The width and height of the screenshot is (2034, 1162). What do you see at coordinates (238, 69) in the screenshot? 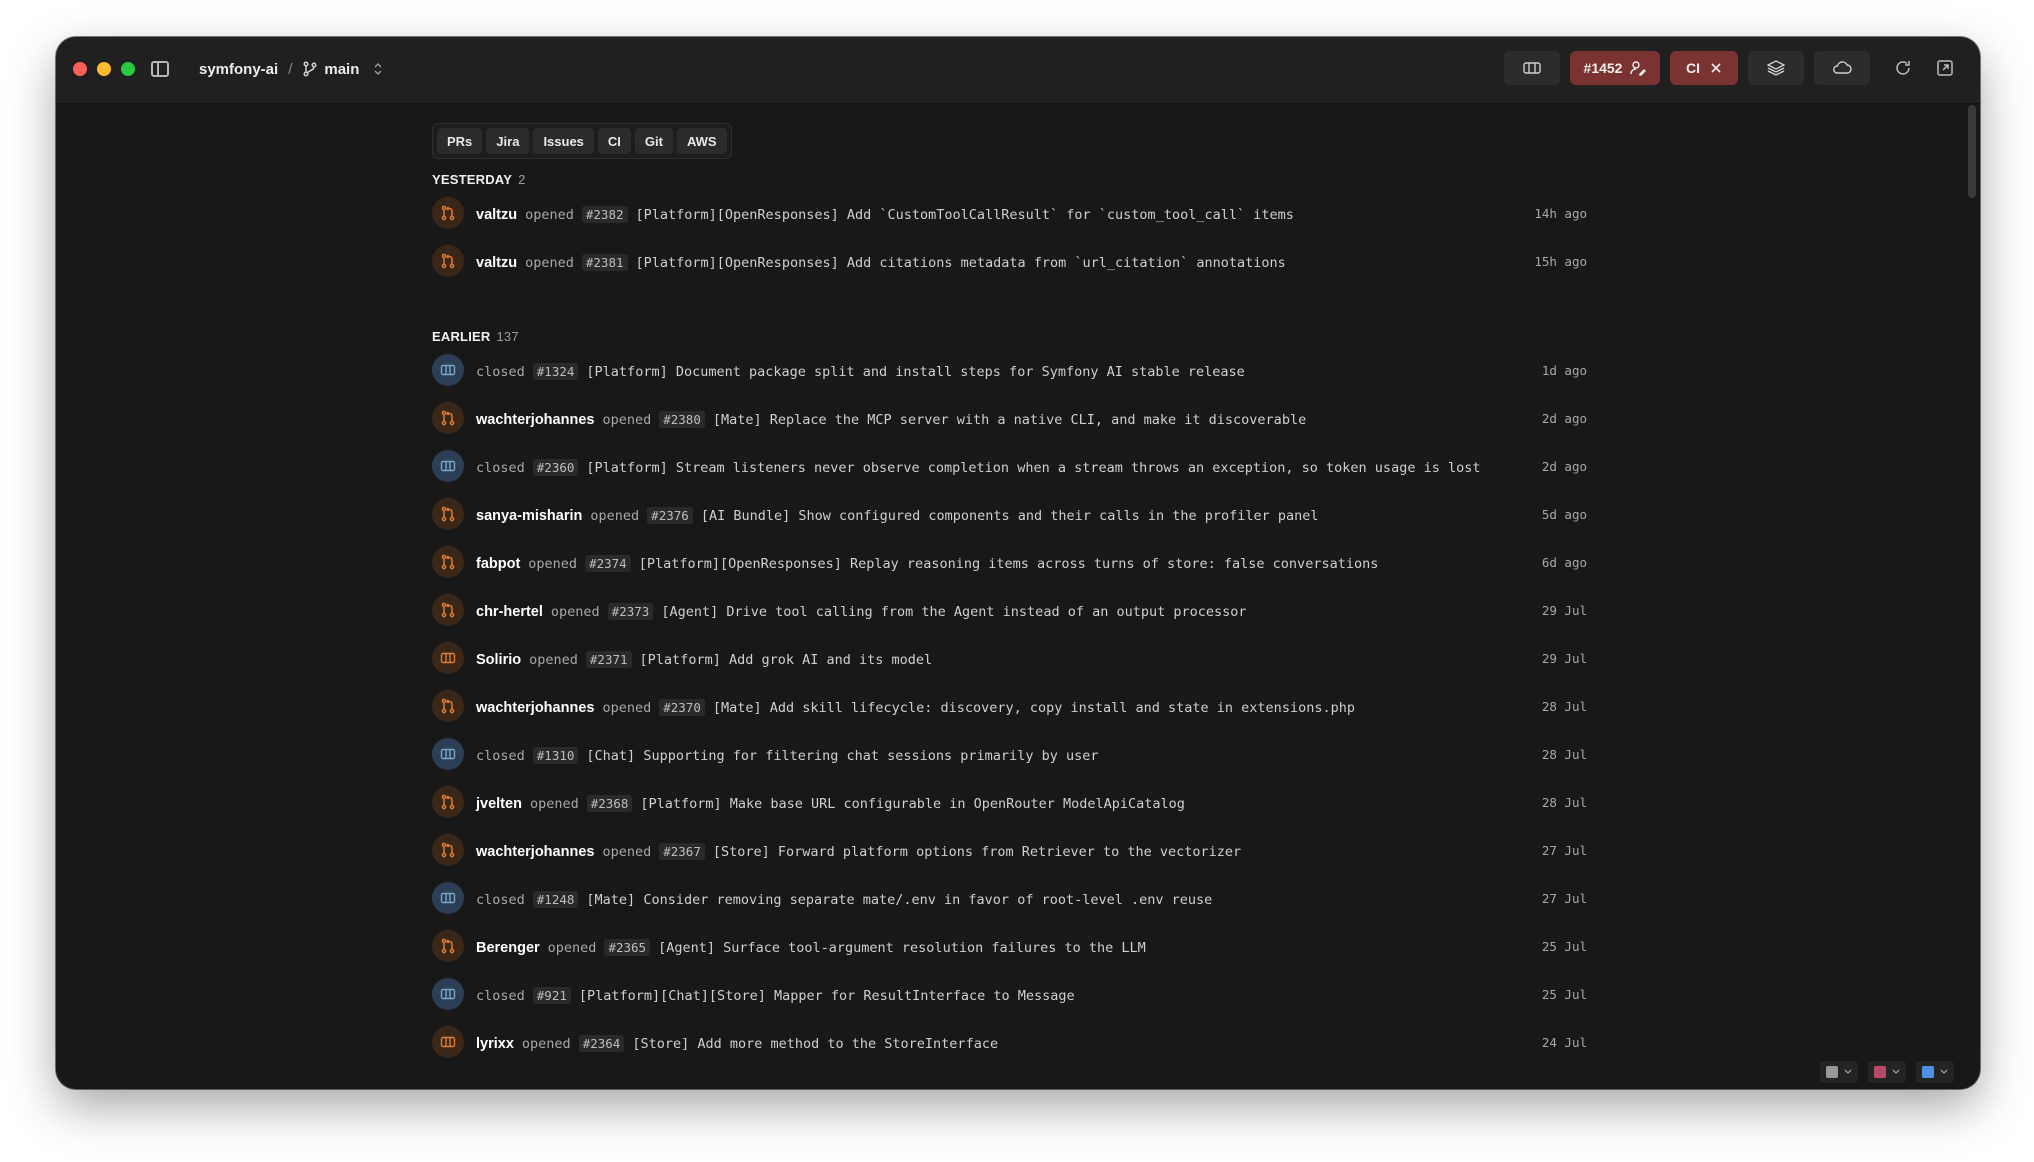
I see `repo-name: symfony-ai` at bounding box center [238, 69].